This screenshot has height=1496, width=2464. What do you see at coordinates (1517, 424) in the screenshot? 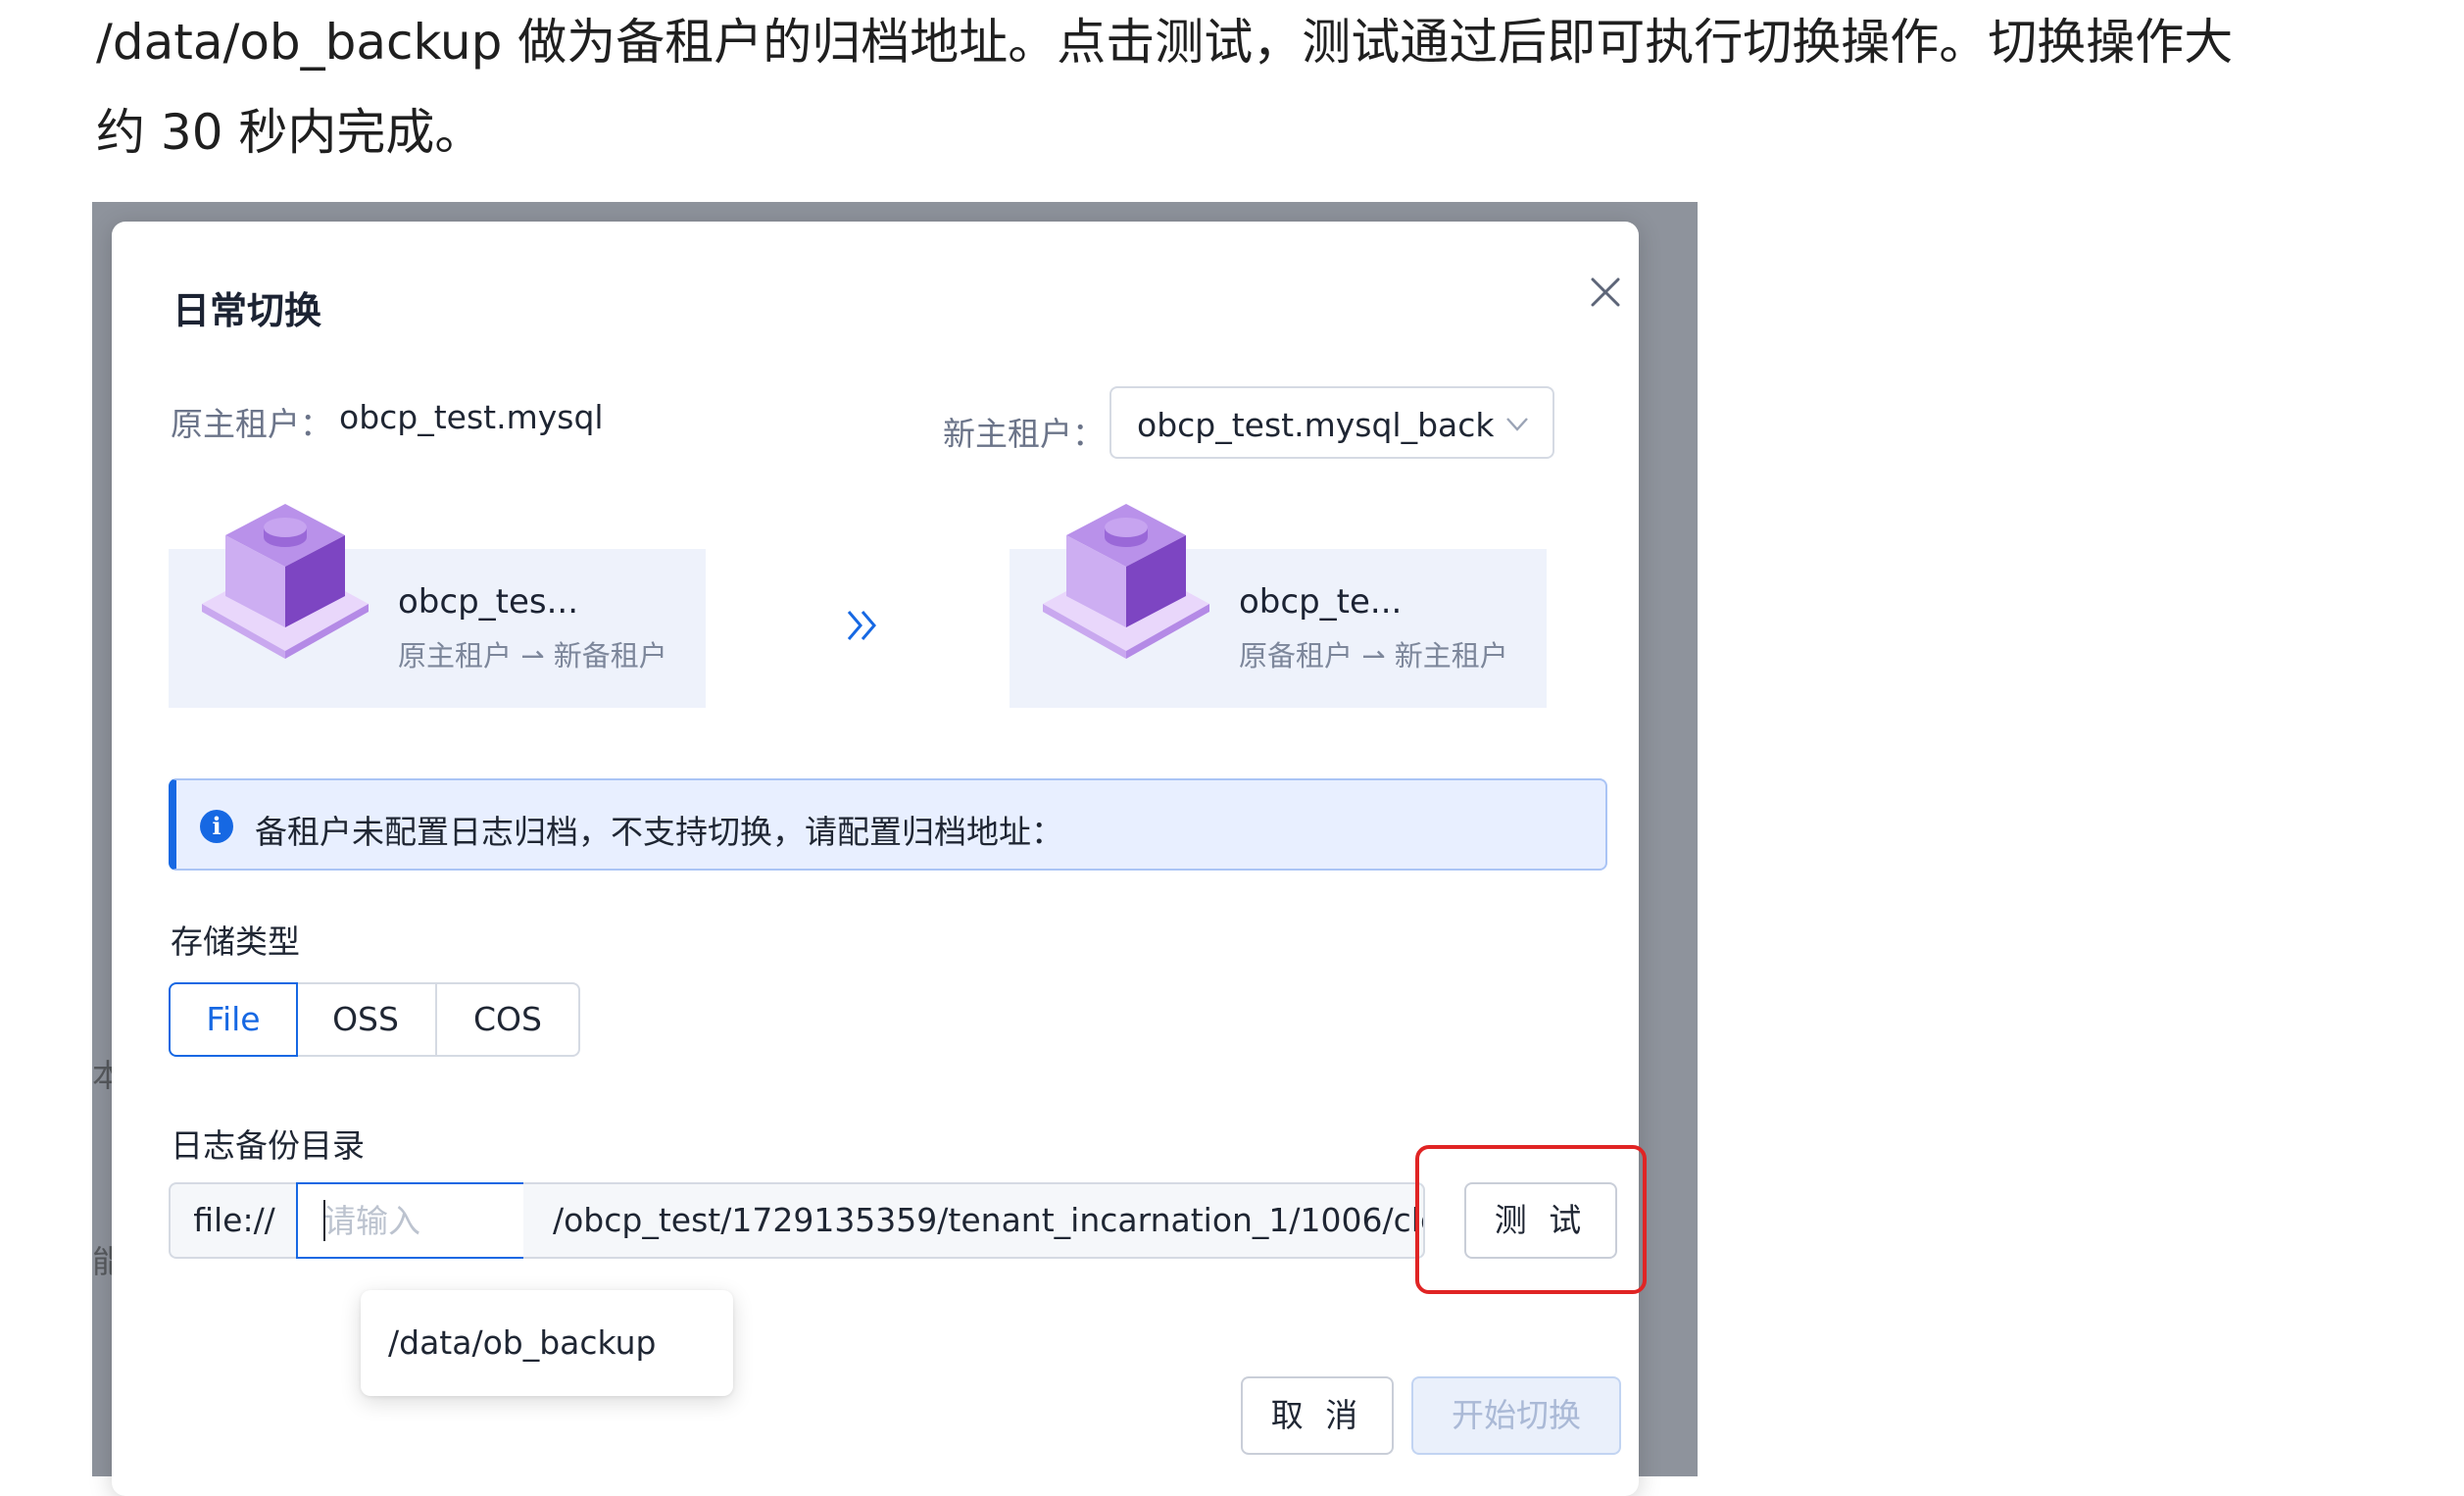
I see `chevron-down-icon` at bounding box center [1517, 424].